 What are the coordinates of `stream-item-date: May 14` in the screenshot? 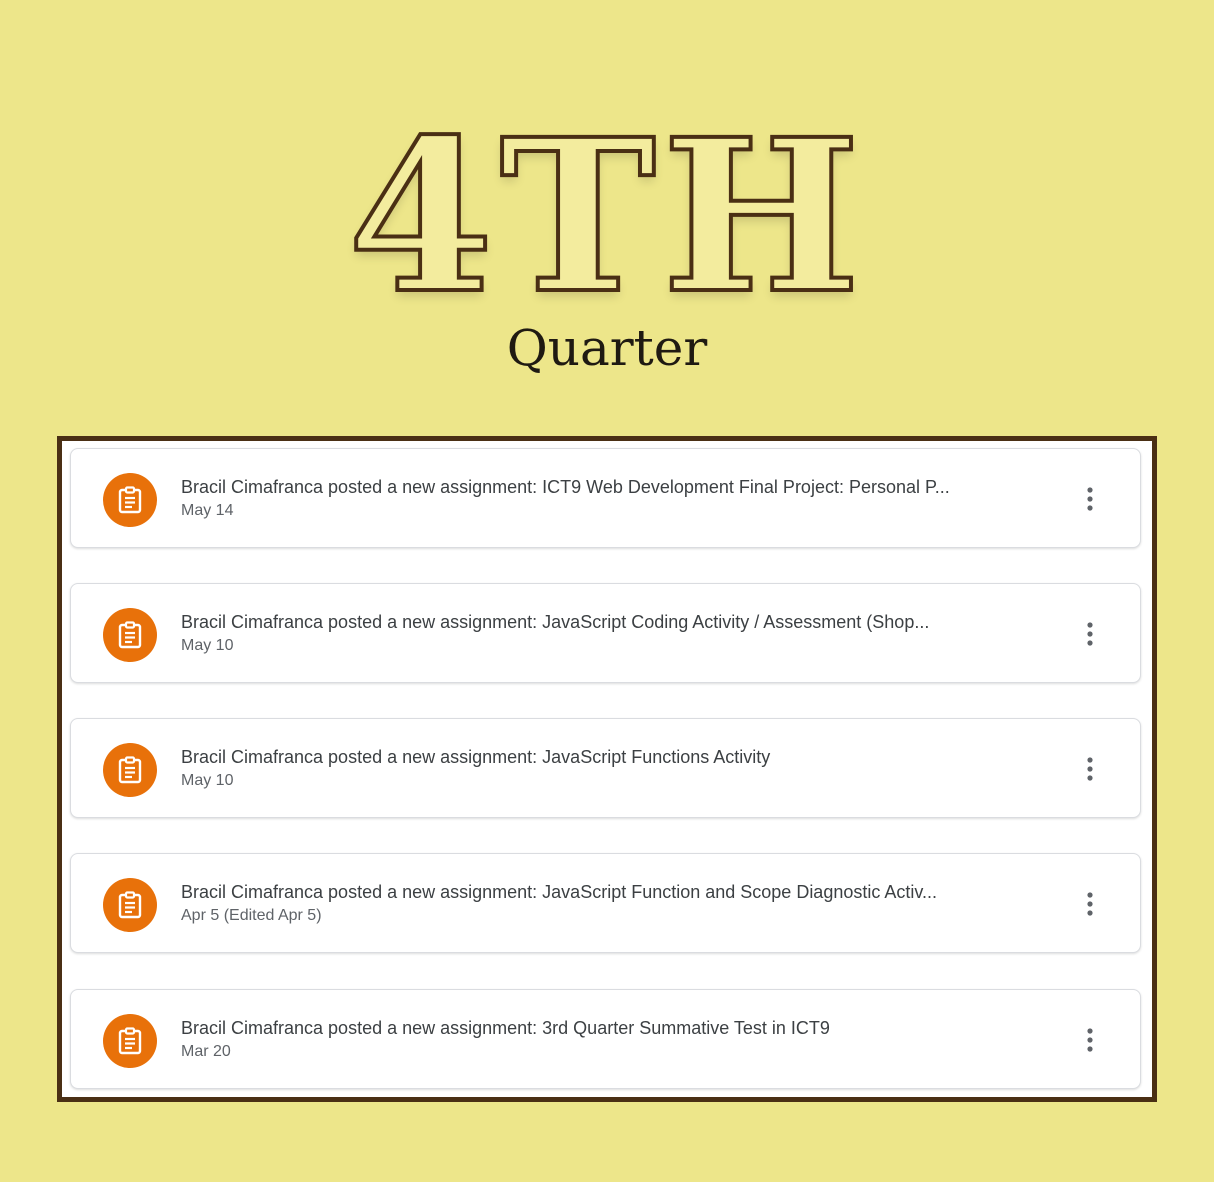 It's located at (207, 510).